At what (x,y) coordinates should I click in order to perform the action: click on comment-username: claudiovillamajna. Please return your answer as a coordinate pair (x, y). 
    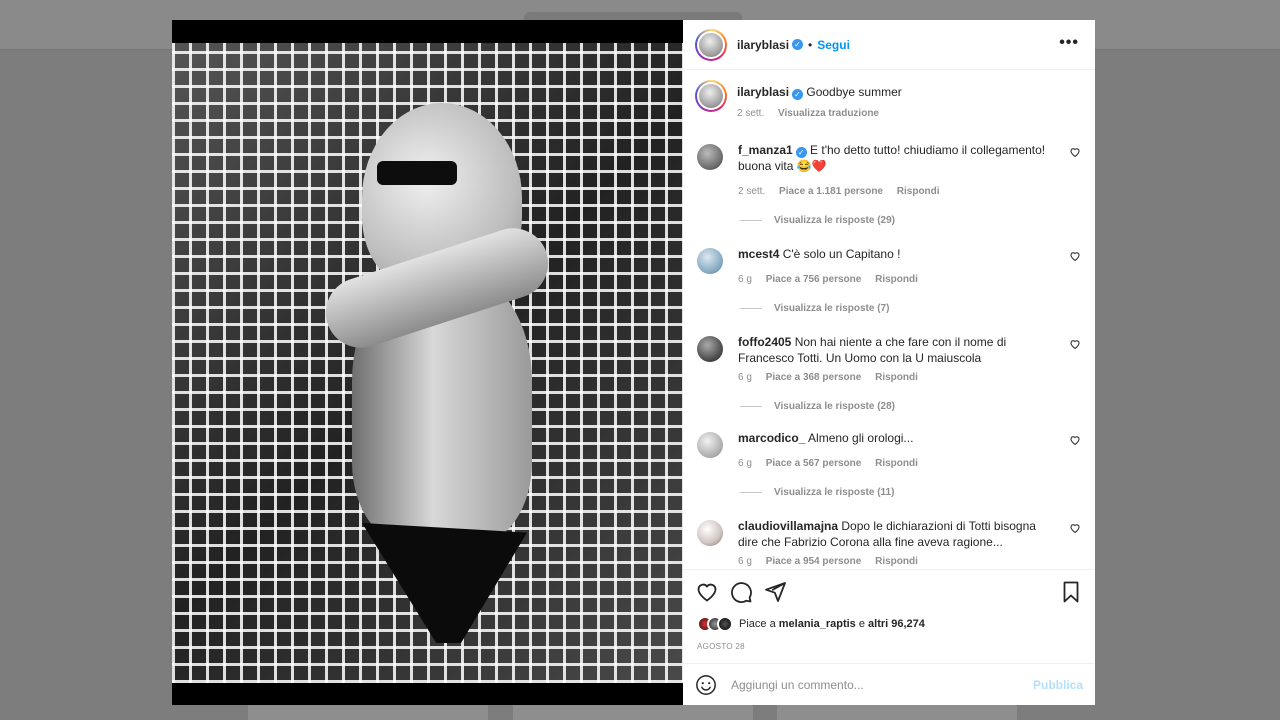
    Looking at the image, I should click on (788, 526).